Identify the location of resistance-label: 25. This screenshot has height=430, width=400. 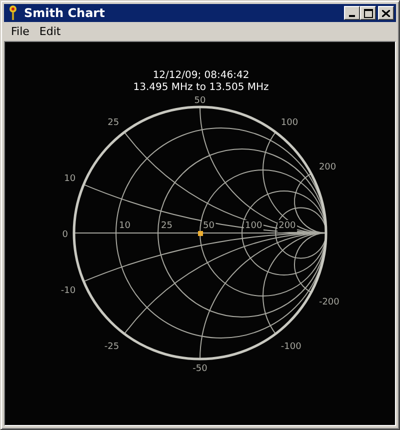
(166, 226).